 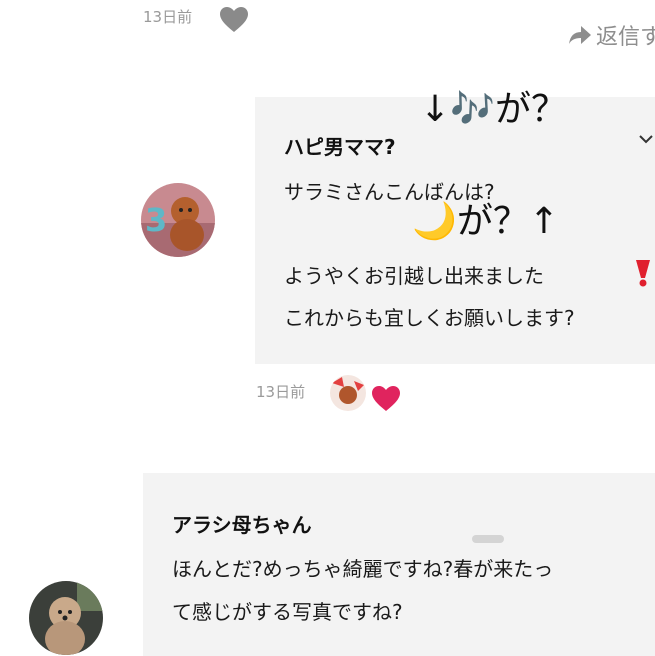 I want to click on heart-outline-icon, so click(x=234, y=20).